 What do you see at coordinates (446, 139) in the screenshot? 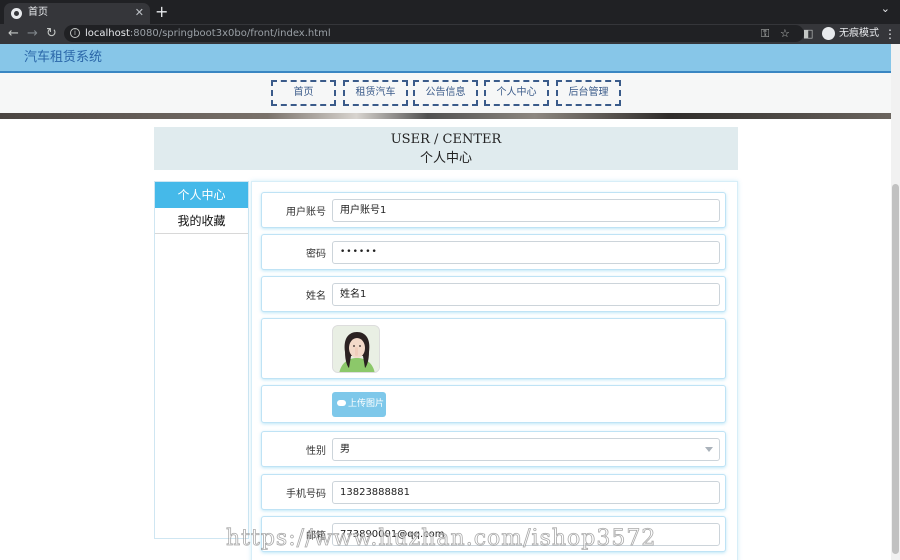
I see `page-title-en: USER / CENTER` at bounding box center [446, 139].